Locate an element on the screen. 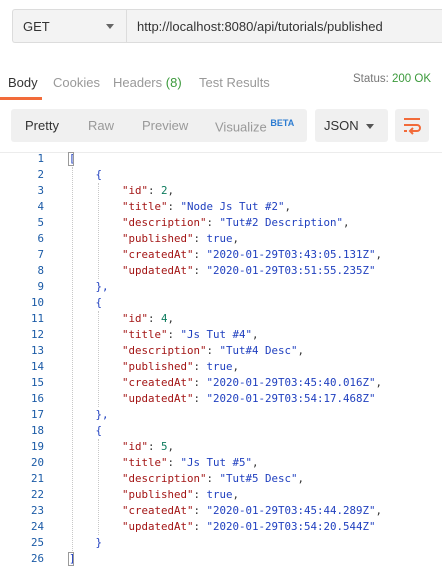 This screenshot has width=442, height=588. code-text: "title": "Js Tut #5", is located at coordinates (190, 463).